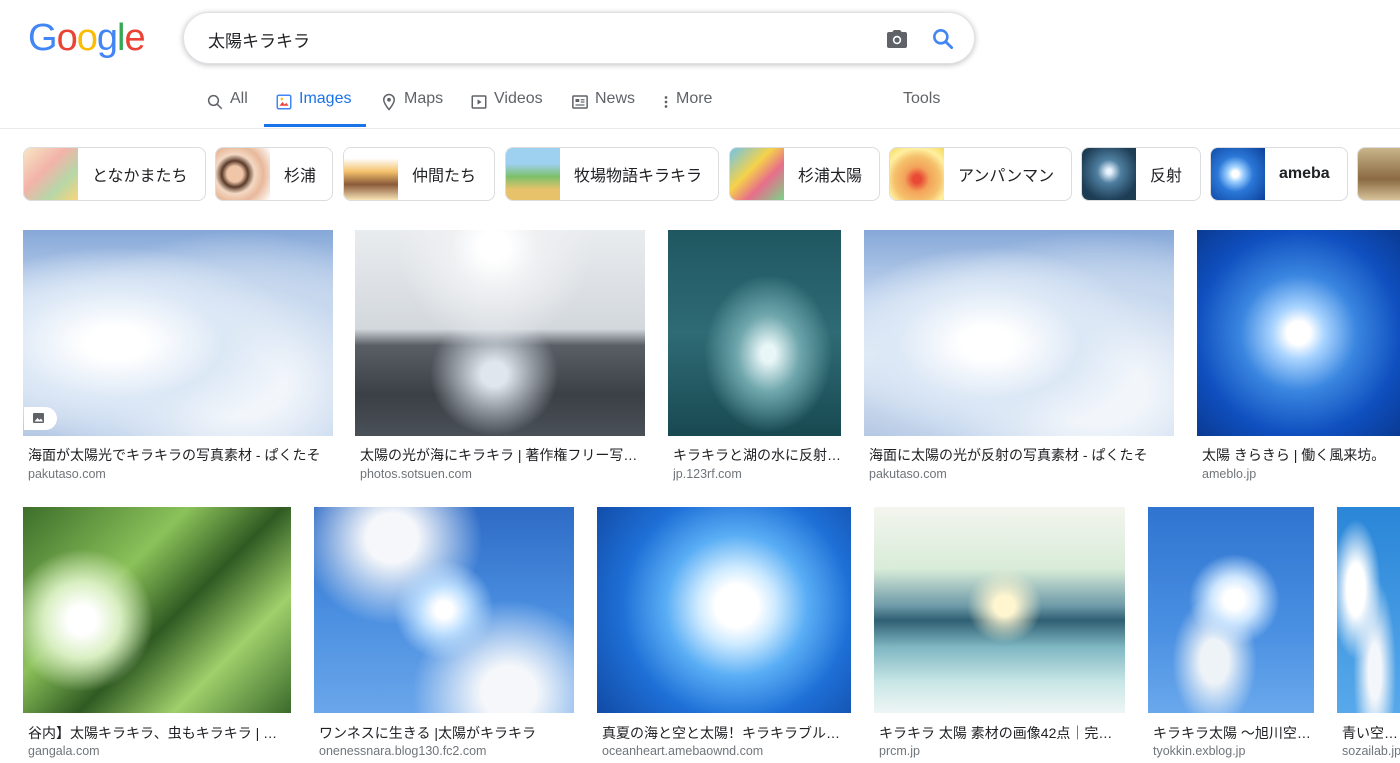 The width and height of the screenshot is (1400, 763). Describe the element at coordinates (239, 98) in the screenshot. I see `tab-label: All` at that location.